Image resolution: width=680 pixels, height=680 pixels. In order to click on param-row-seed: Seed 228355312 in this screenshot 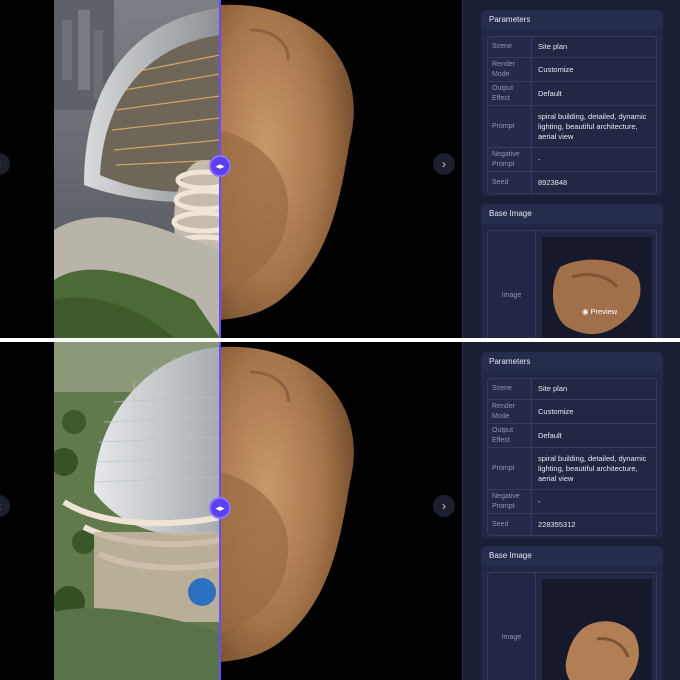, I will do `click(572, 524)`.